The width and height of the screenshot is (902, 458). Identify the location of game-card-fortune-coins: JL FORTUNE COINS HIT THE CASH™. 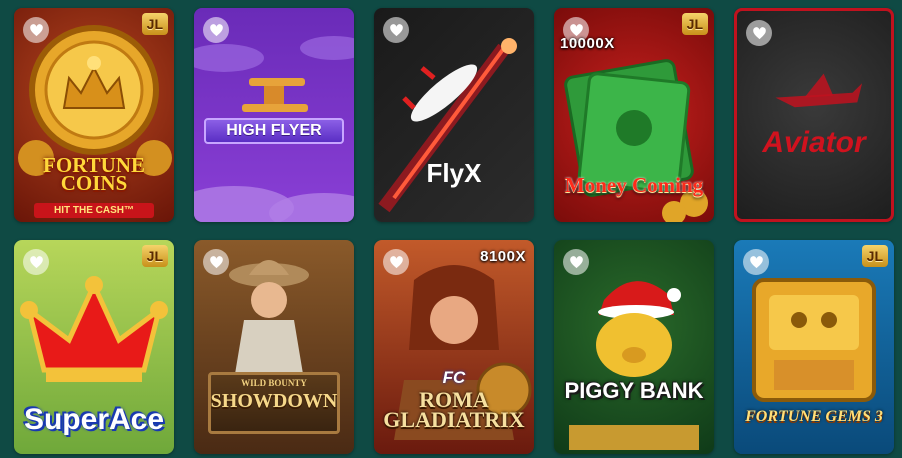
(94, 115).